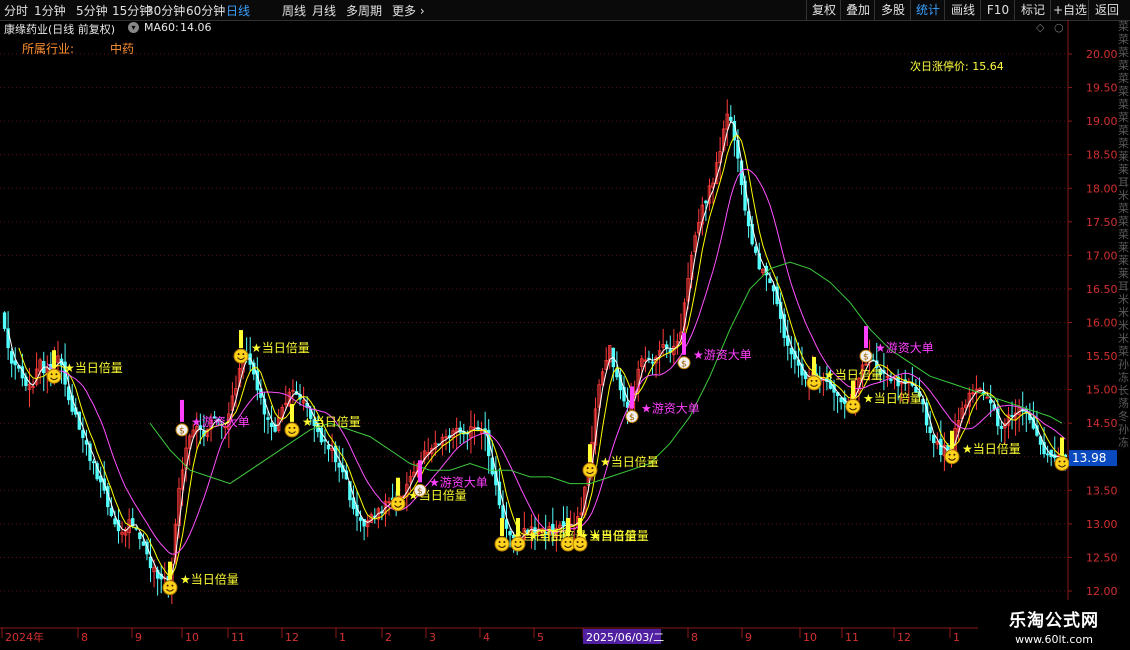 The height and width of the screenshot is (650, 1130). What do you see at coordinates (939, 66) in the screenshot?
I see `next-limit-price-label: 次日涨停价:` at bounding box center [939, 66].